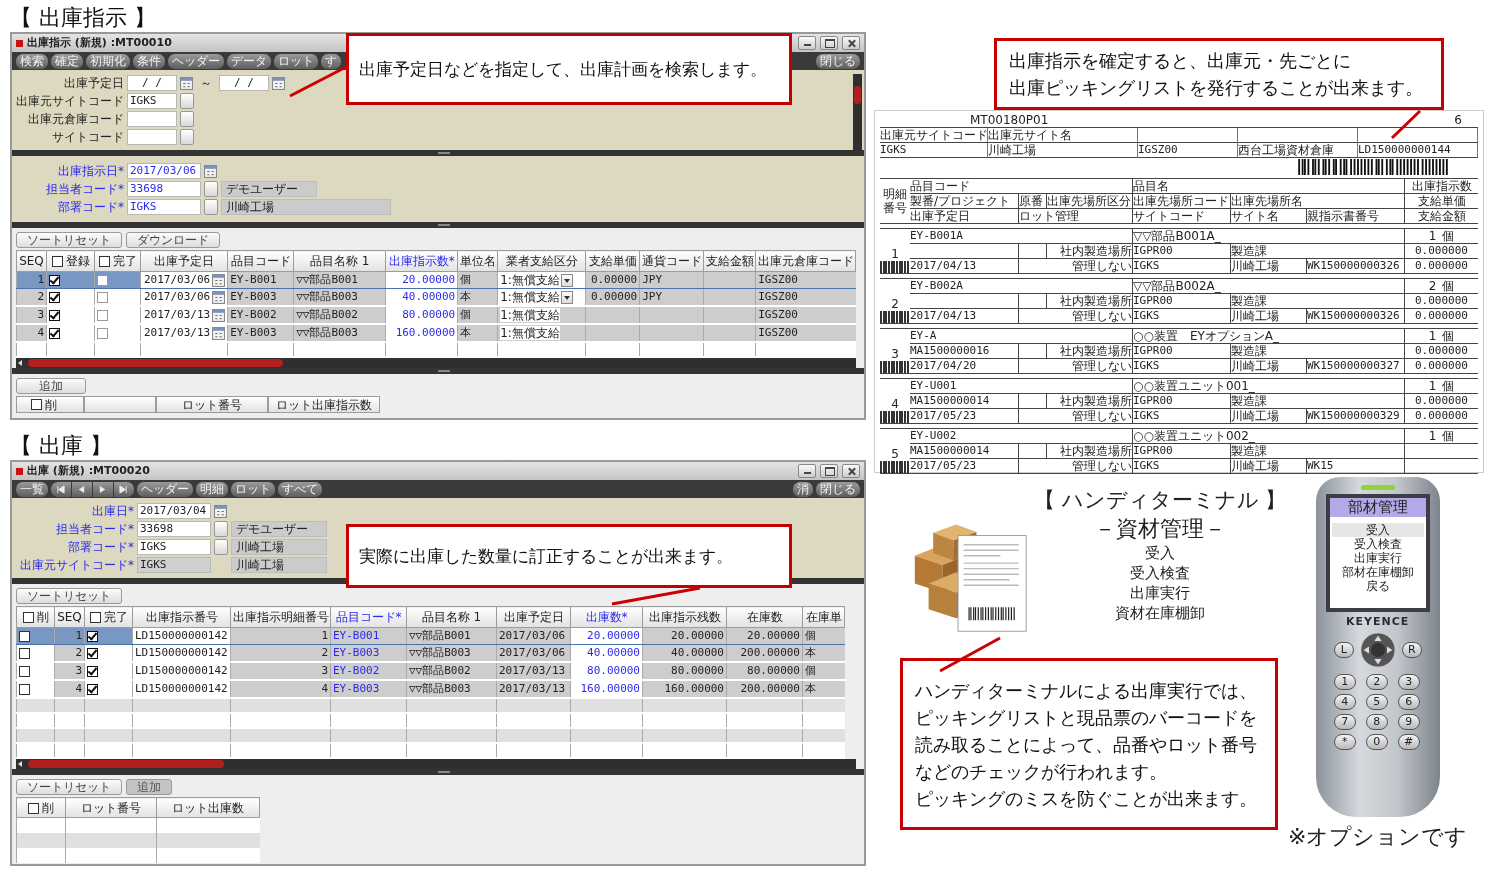  I want to click on keypad-key: 2, so click(1376, 682).